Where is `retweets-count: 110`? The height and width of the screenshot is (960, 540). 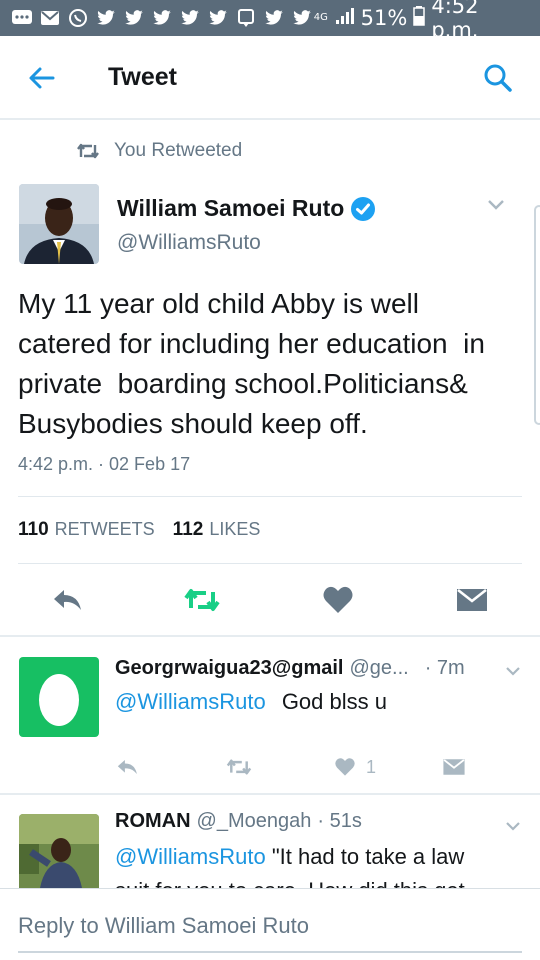
retweets-count: 110 is located at coordinates (33, 529).